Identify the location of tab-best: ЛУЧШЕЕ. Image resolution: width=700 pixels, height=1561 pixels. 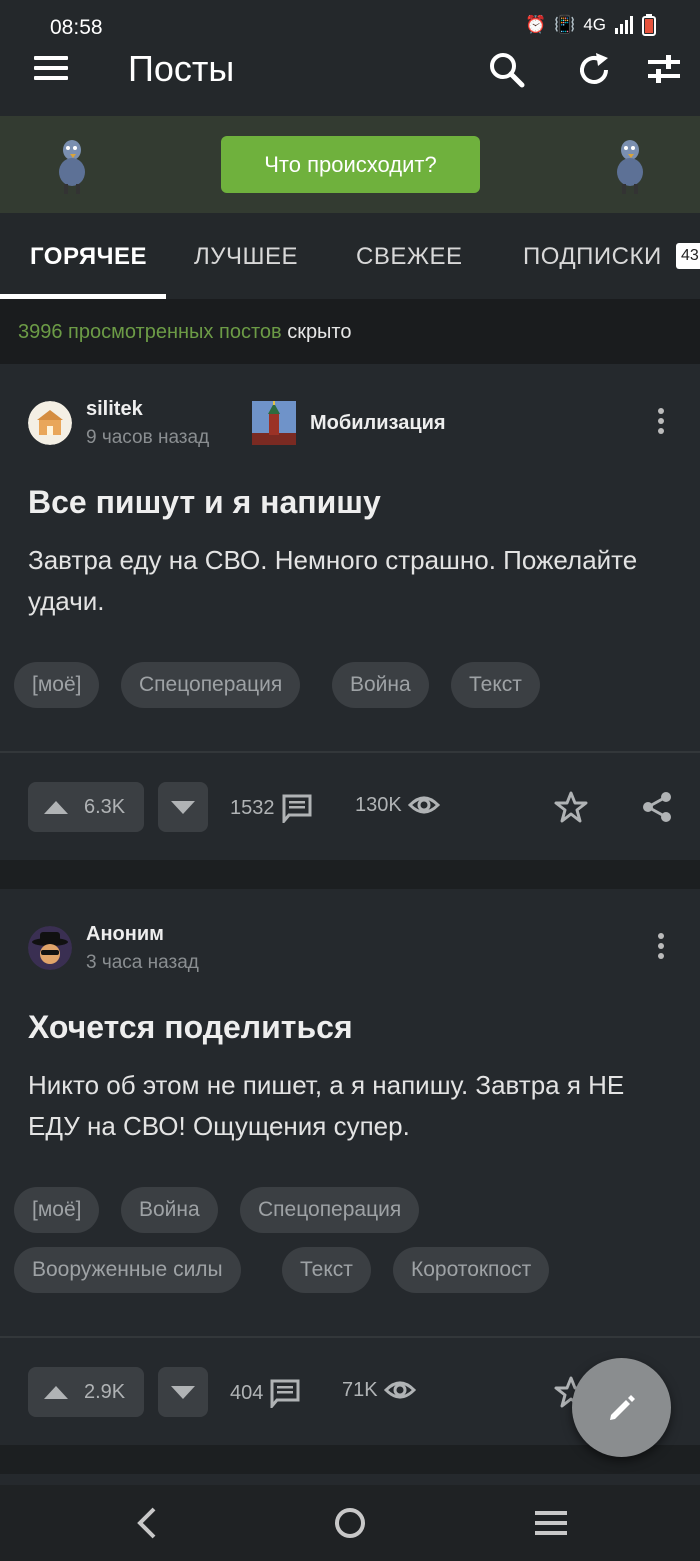
(246, 257).